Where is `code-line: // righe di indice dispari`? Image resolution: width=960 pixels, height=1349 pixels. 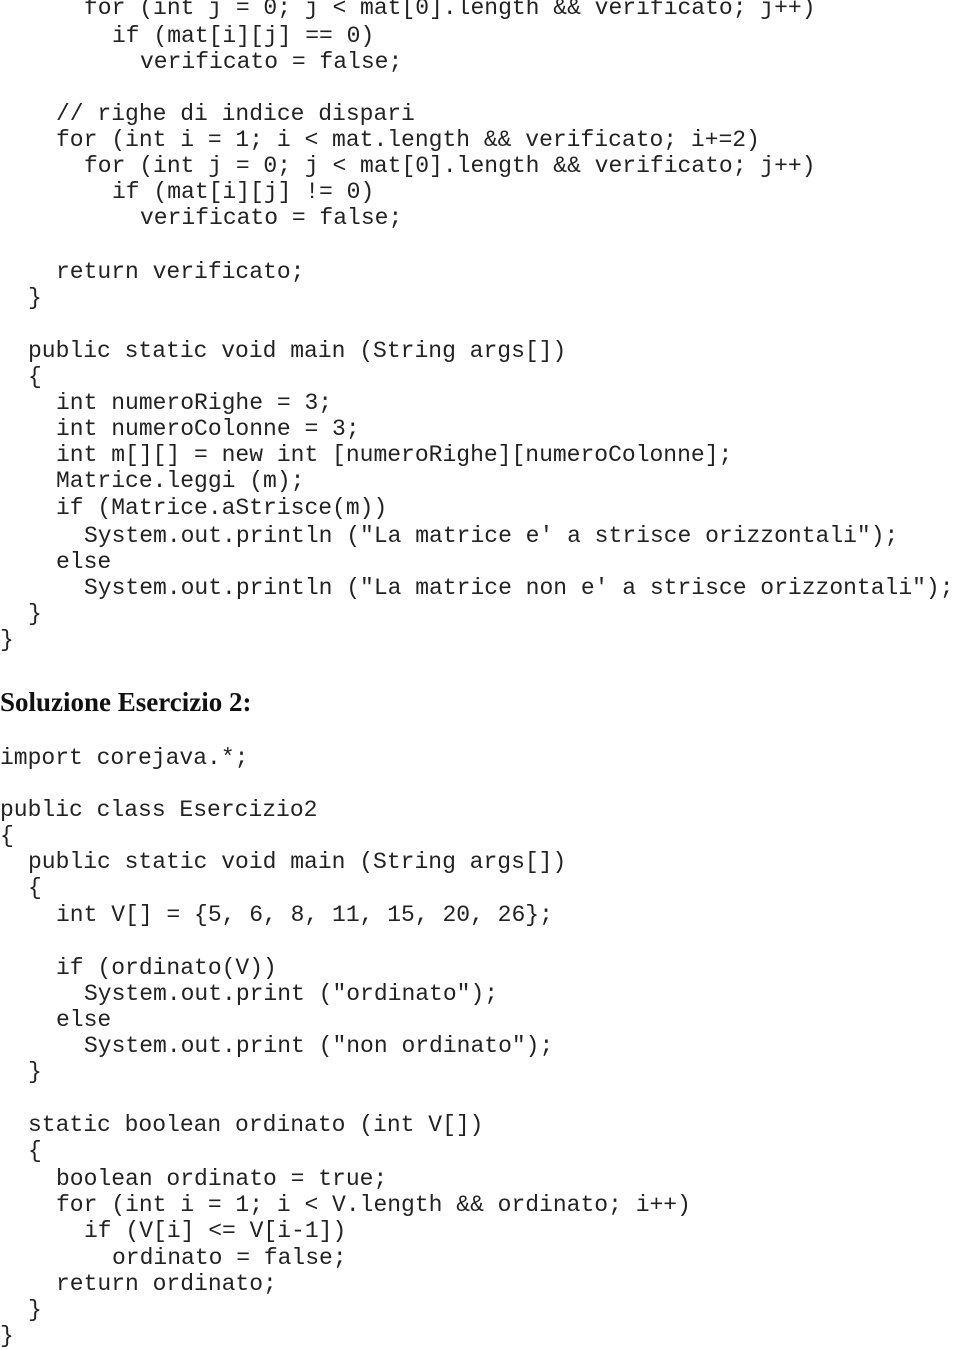 code-line: // righe di indice dispari is located at coordinates (235, 114).